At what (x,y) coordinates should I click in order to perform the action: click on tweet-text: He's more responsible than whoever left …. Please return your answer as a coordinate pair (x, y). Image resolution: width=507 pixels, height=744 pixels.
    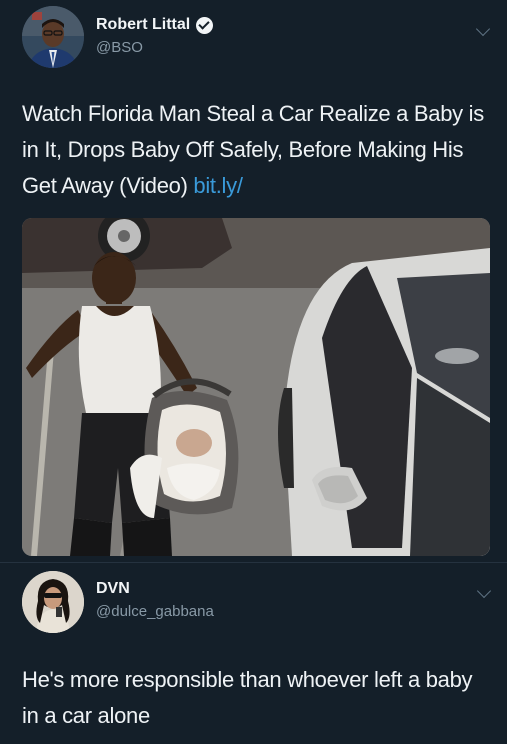
    Looking at the image, I should click on (247, 697).